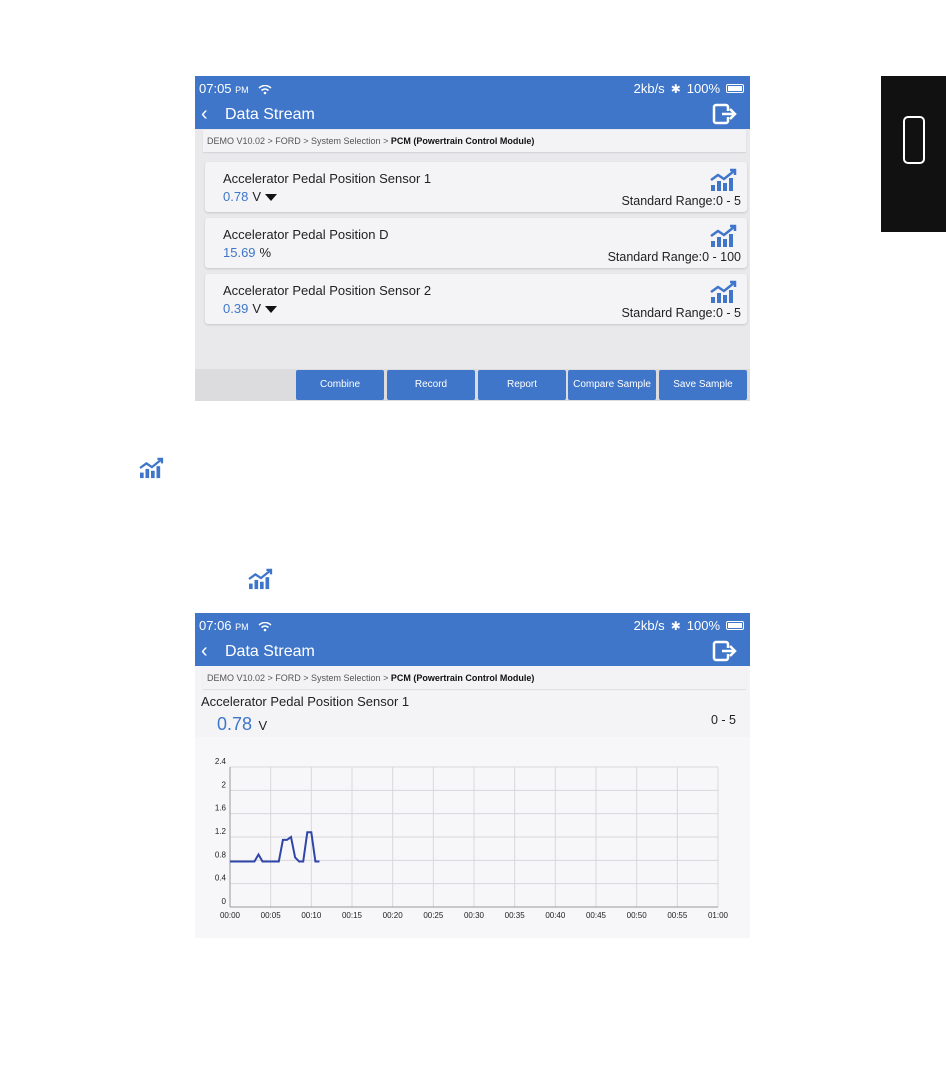 This screenshot has width=946, height=1084. What do you see at coordinates (250, 196) in the screenshot?
I see `row-value: 0.78 V` at bounding box center [250, 196].